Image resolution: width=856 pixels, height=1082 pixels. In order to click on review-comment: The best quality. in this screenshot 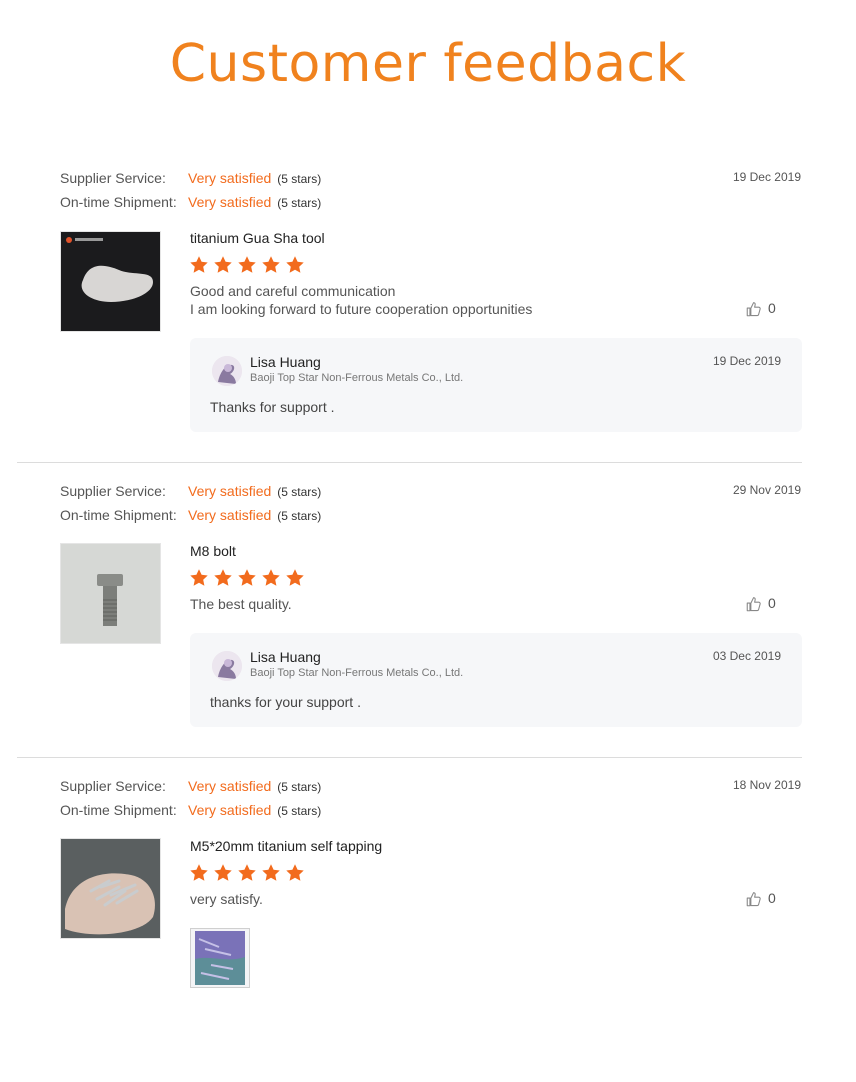, I will do `click(241, 604)`.